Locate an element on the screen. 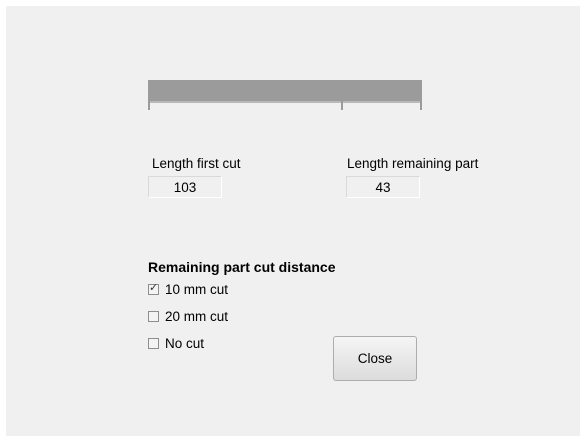  material-bar is located at coordinates (285, 90).